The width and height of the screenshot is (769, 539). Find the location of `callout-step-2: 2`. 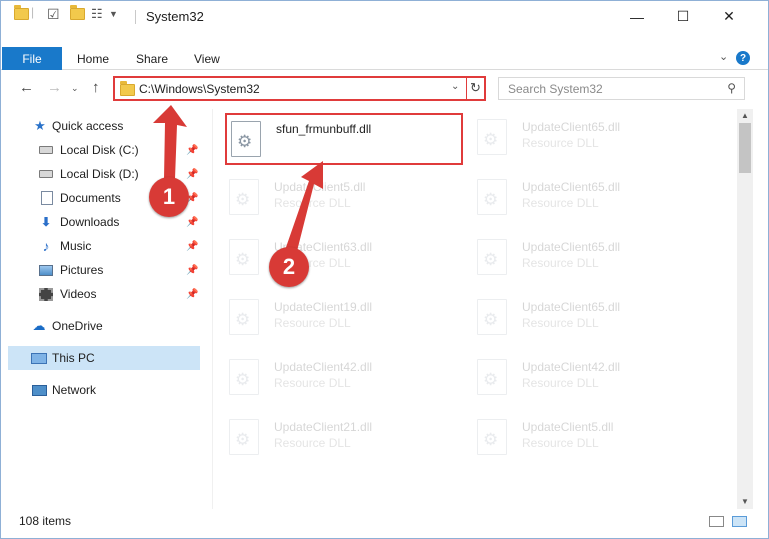

callout-step-2: 2 is located at coordinates (289, 267).